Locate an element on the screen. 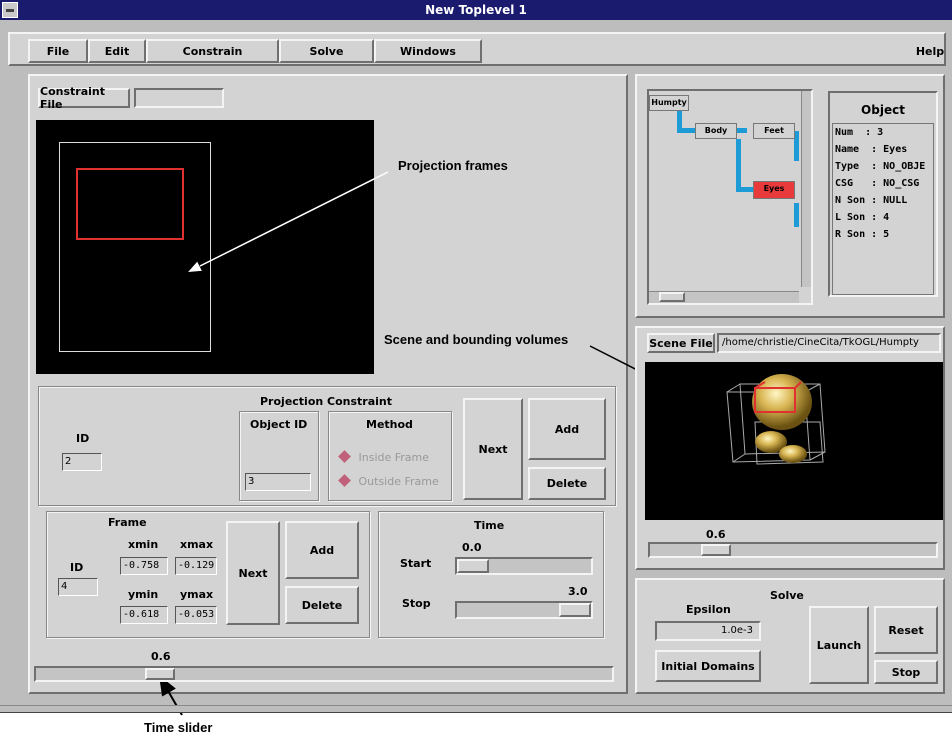  time-slider-value: 0.6 is located at coordinates (161, 656).